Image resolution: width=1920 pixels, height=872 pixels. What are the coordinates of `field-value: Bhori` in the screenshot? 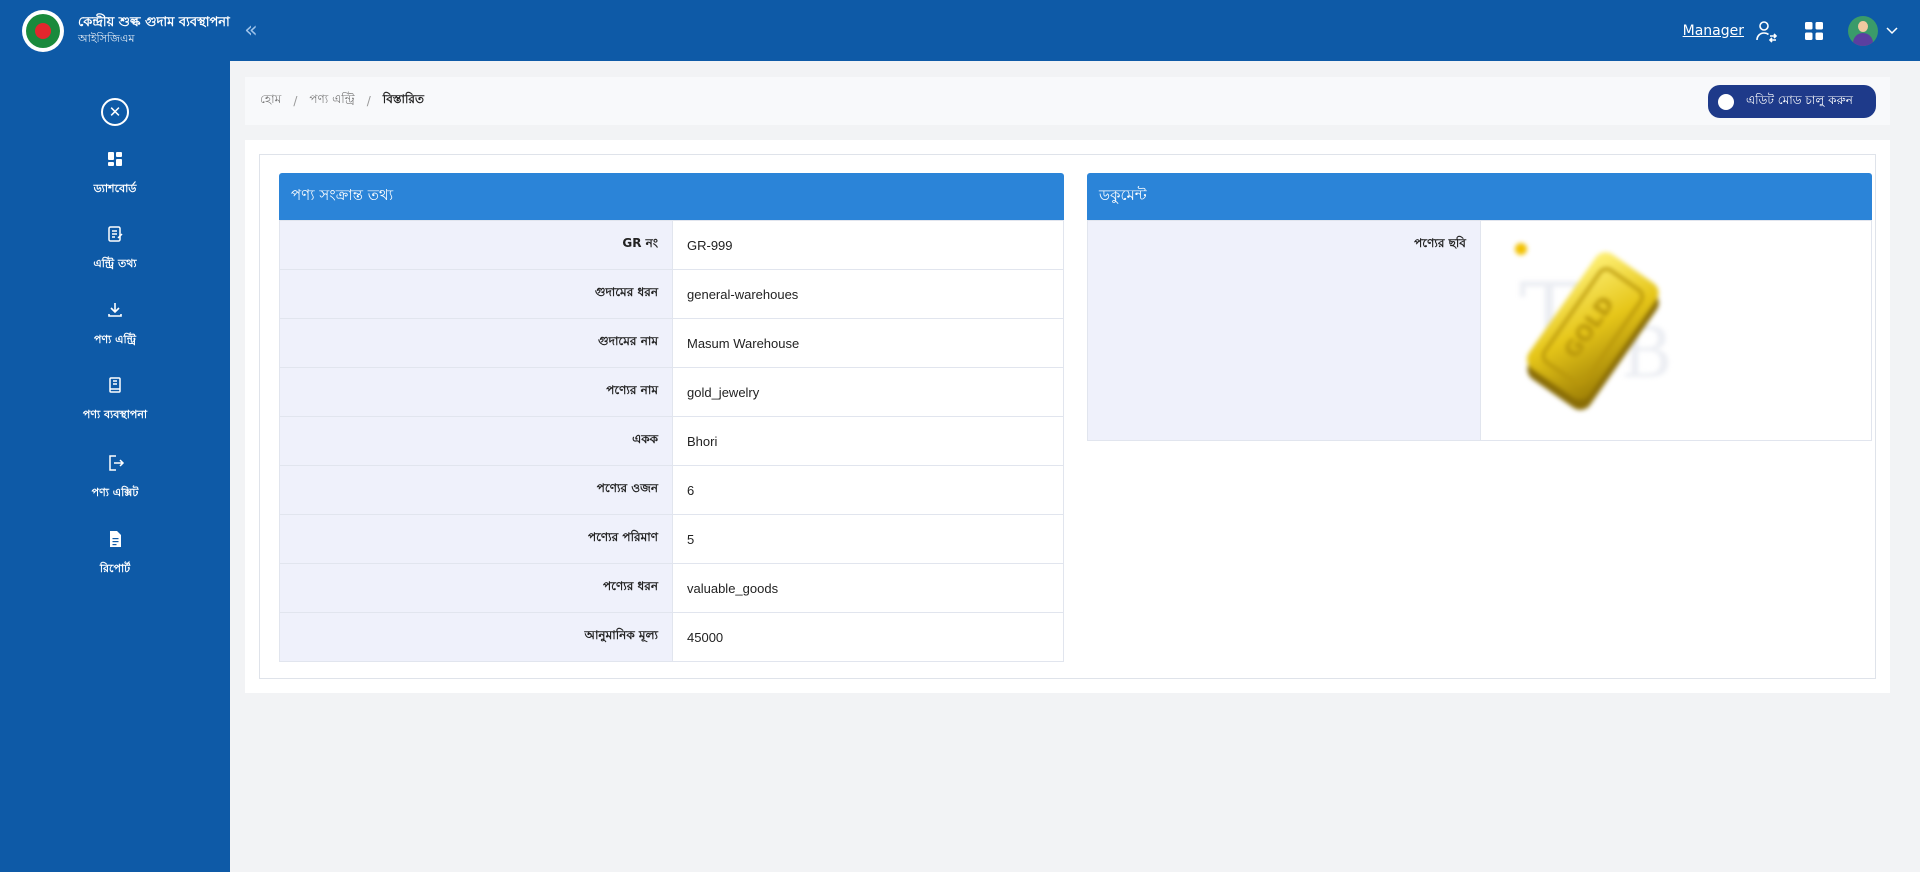 It's located at (868, 441).